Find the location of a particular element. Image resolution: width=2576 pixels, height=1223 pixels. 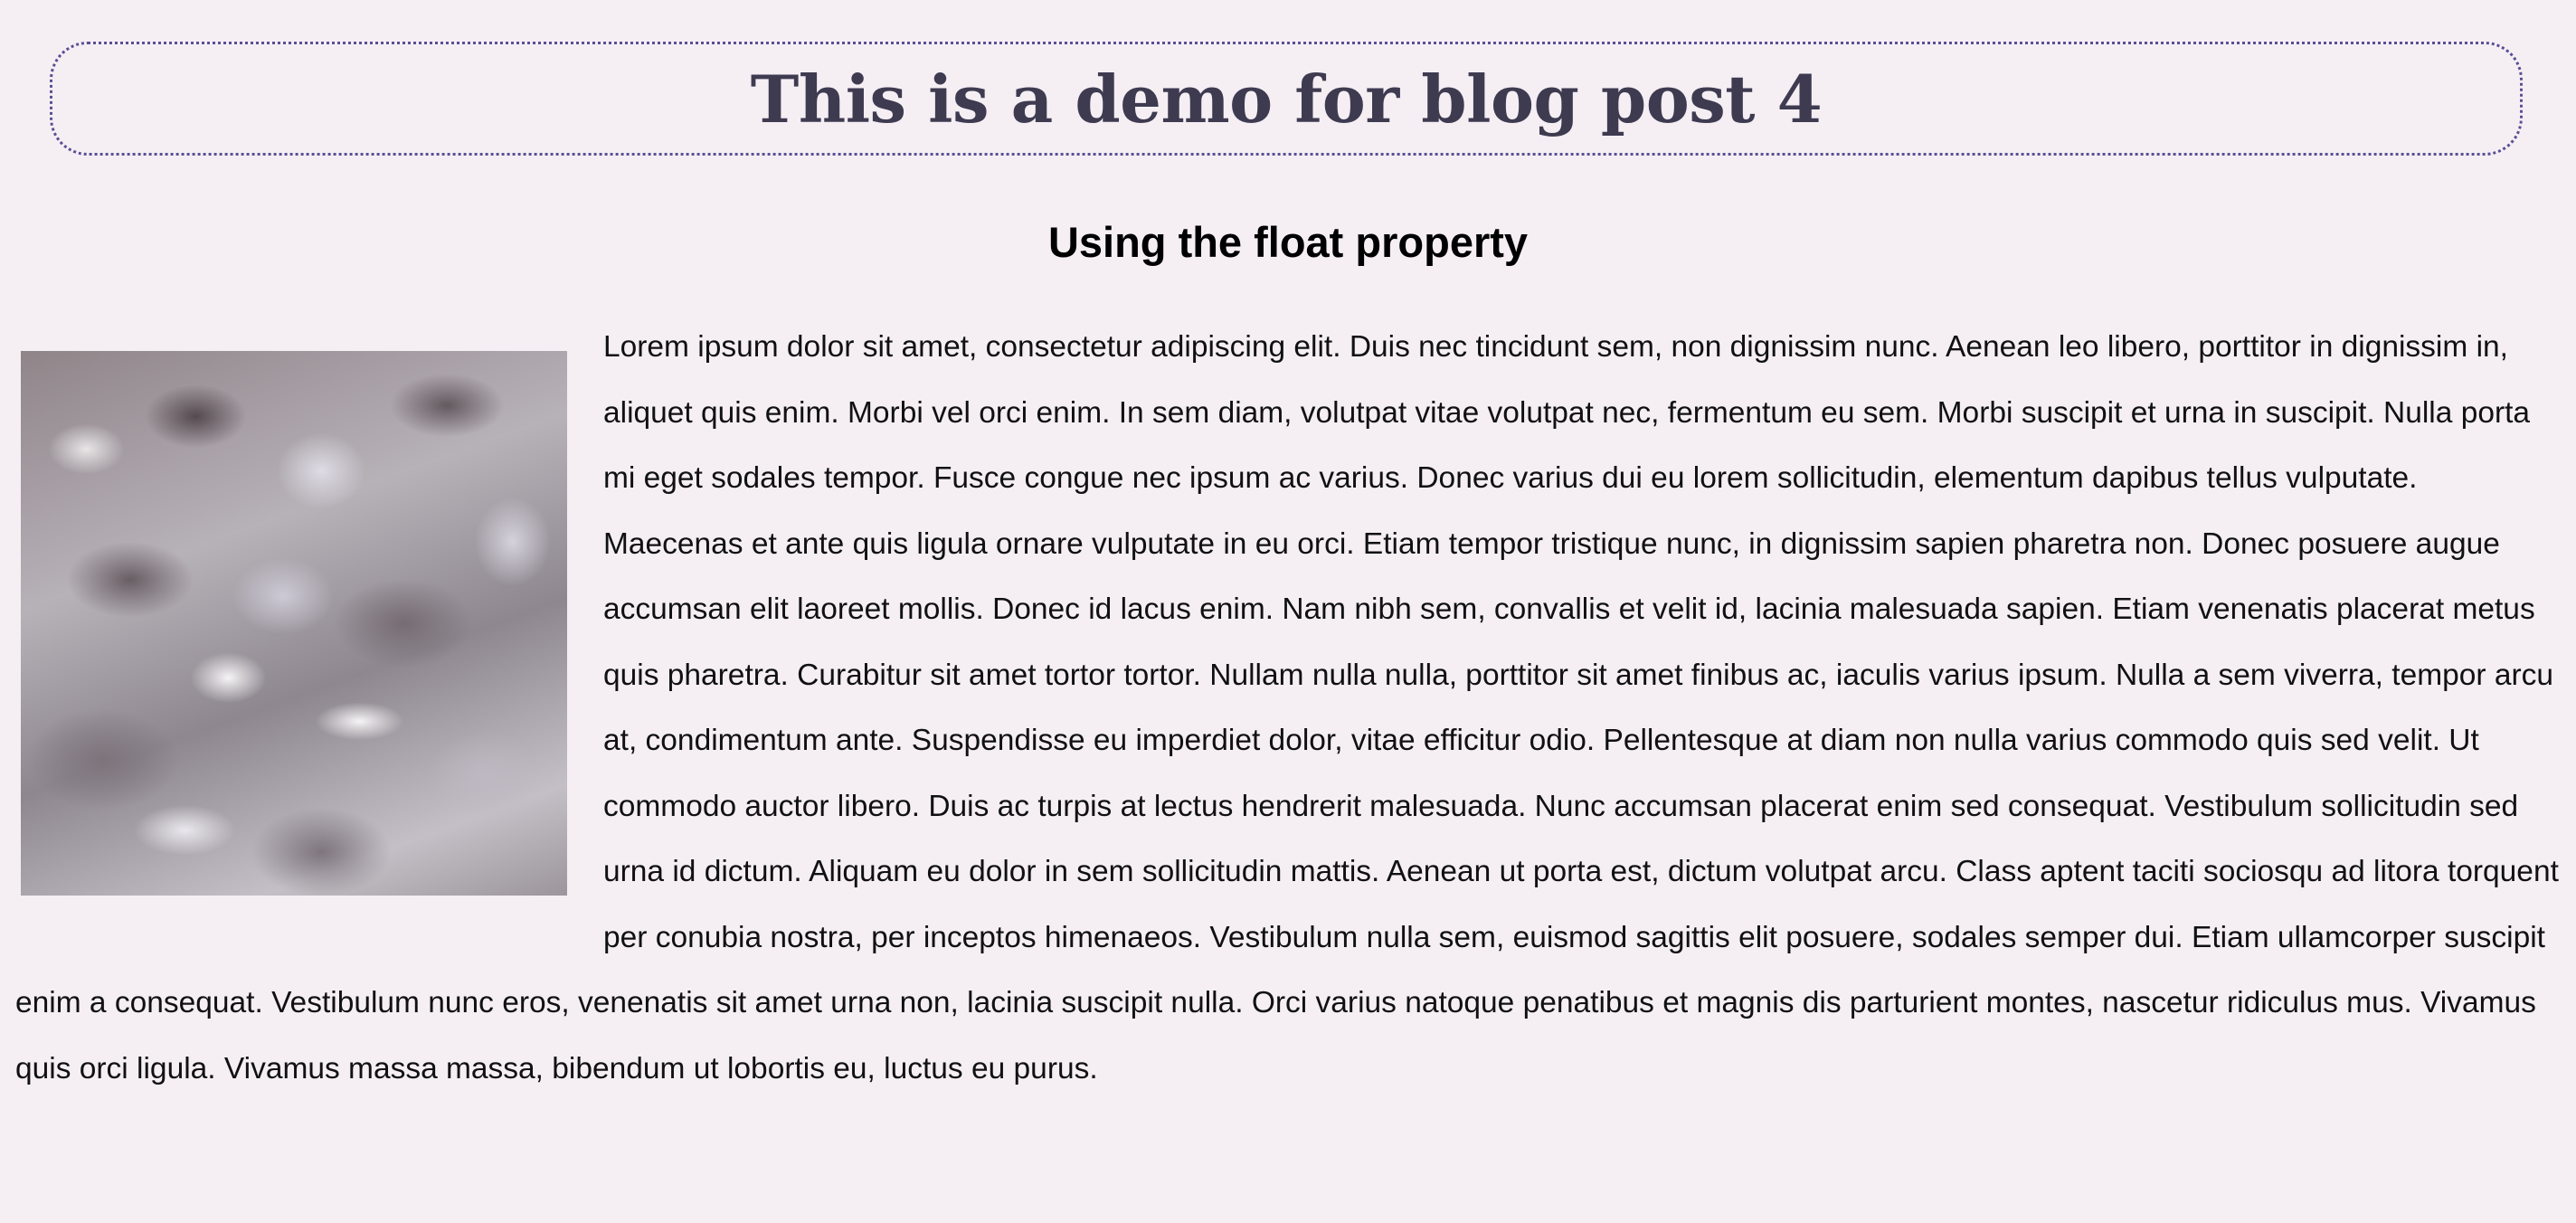

water-texture-image is located at coordinates (294, 623).